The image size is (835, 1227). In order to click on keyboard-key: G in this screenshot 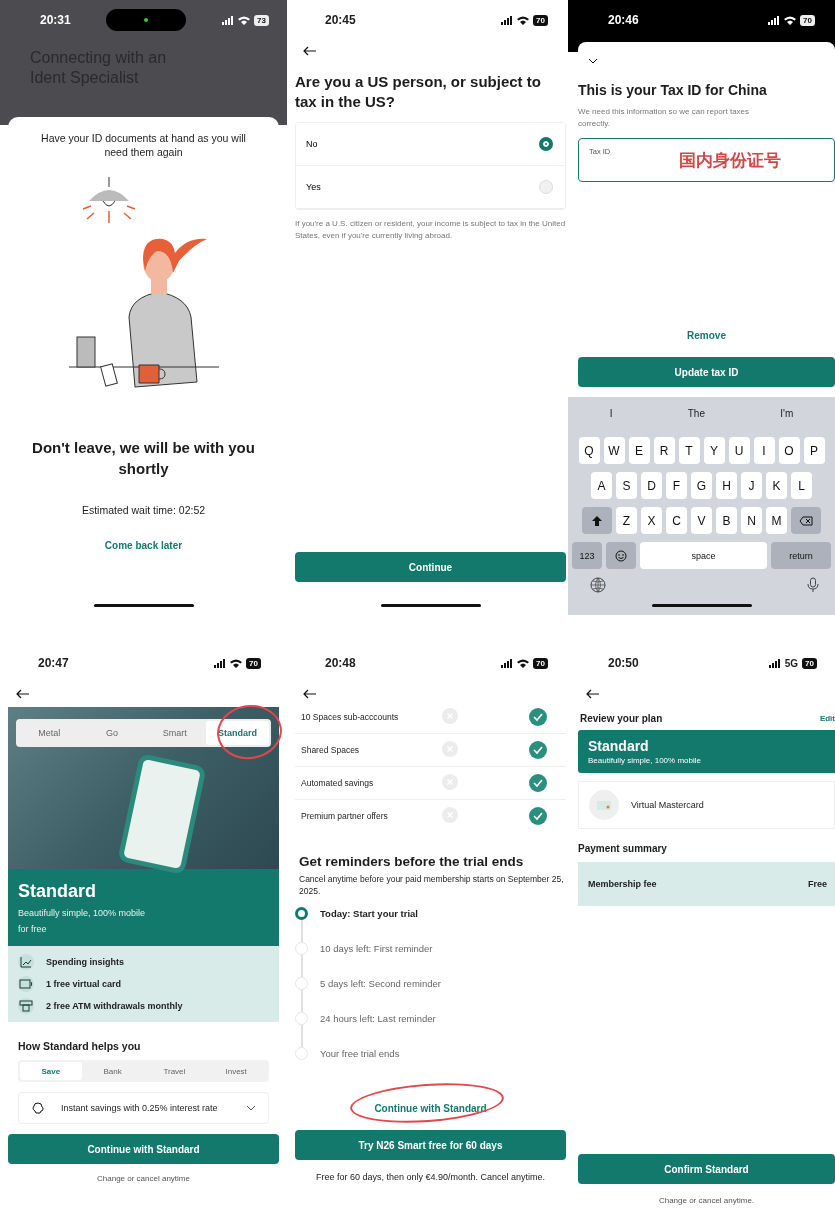, I will do `click(701, 485)`.